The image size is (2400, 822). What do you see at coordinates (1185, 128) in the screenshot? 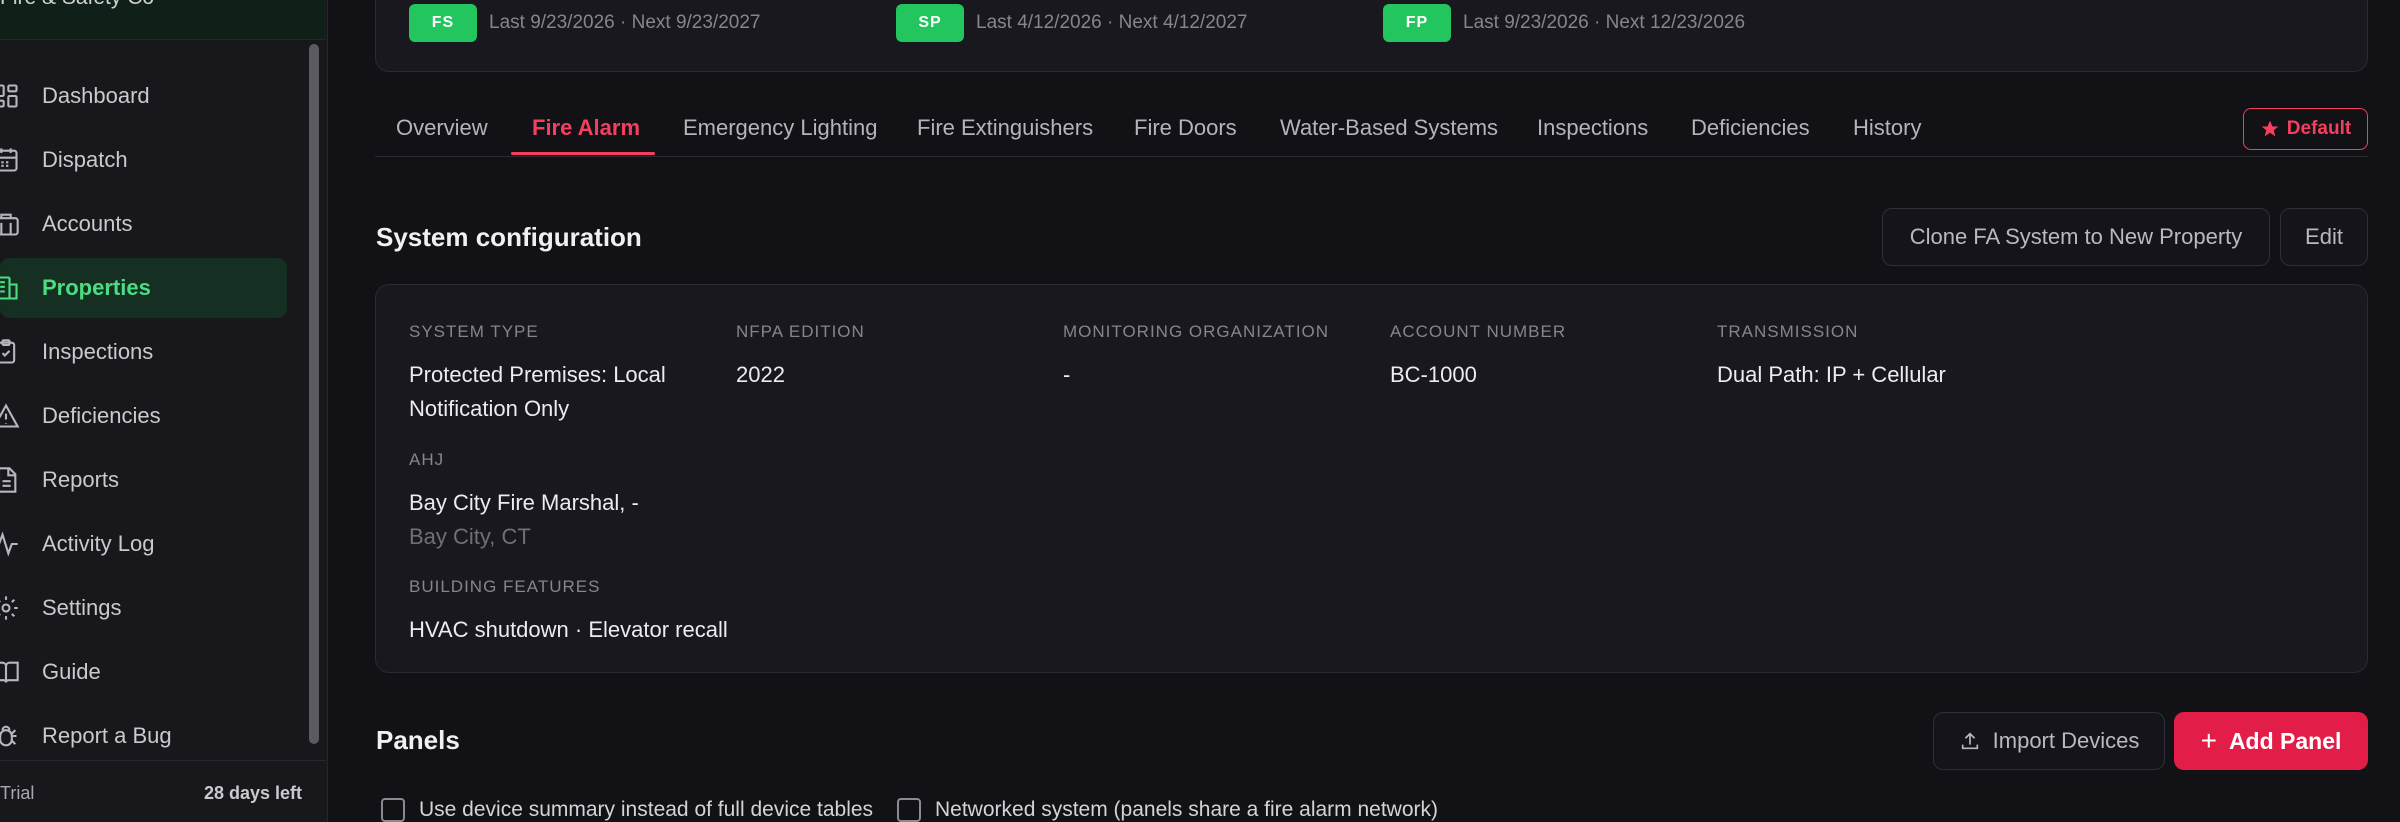
I see `tab-fire-doors: Fire Doors` at bounding box center [1185, 128].